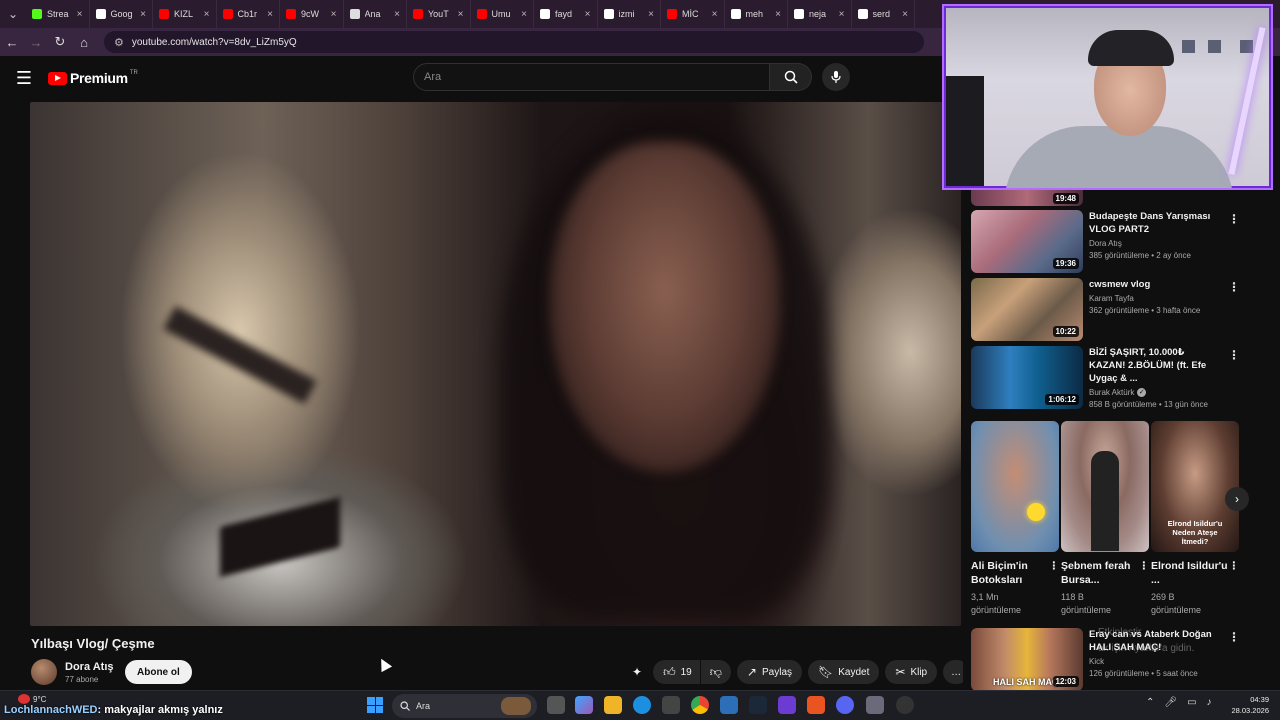 The image size is (1280, 720). Describe the element at coordinates (158, 672) in the screenshot. I see `subscribe-button: Abone ol` at that location.